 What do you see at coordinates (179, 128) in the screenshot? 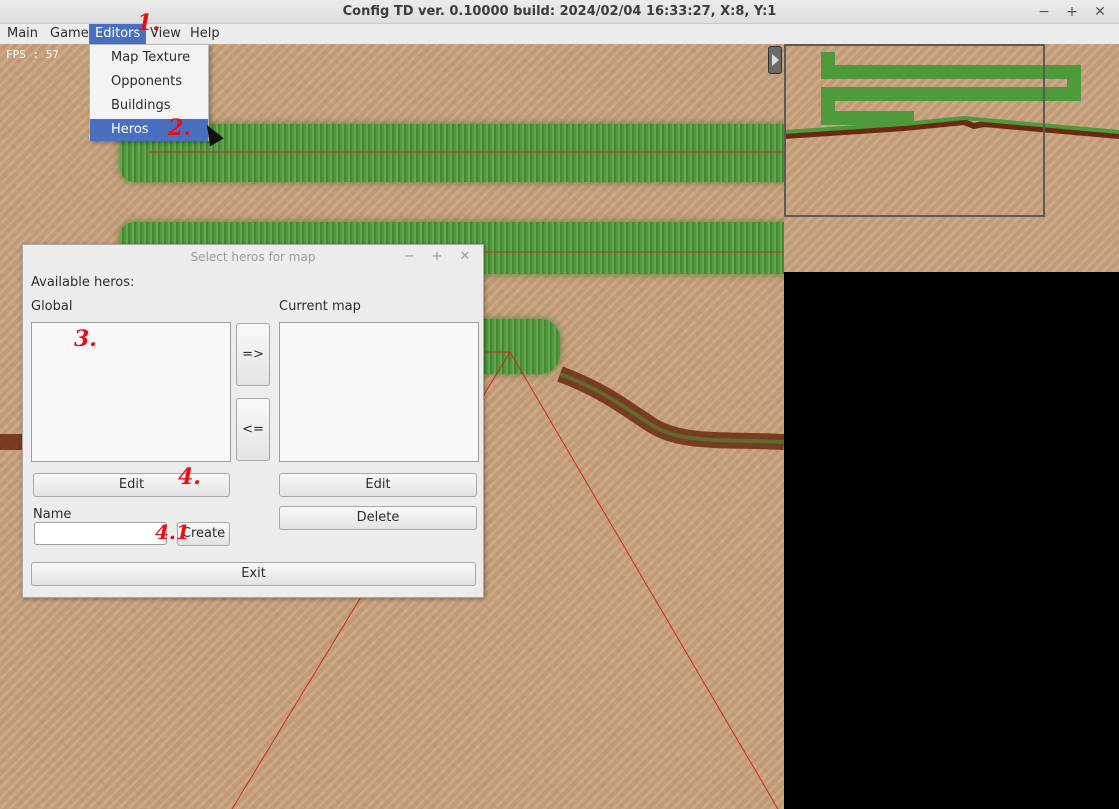
I see `annotation-step-2: 2.` at bounding box center [179, 128].